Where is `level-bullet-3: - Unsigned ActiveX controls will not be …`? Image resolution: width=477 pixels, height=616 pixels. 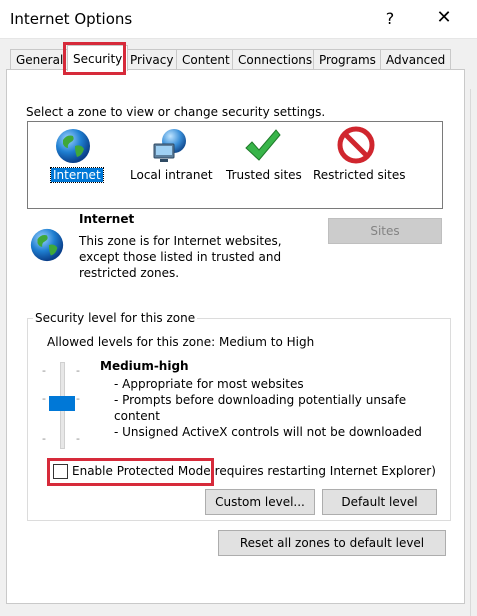
level-bullet-3: - Unsigned ActiveX controls will not be … is located at coordinates (268, 432).